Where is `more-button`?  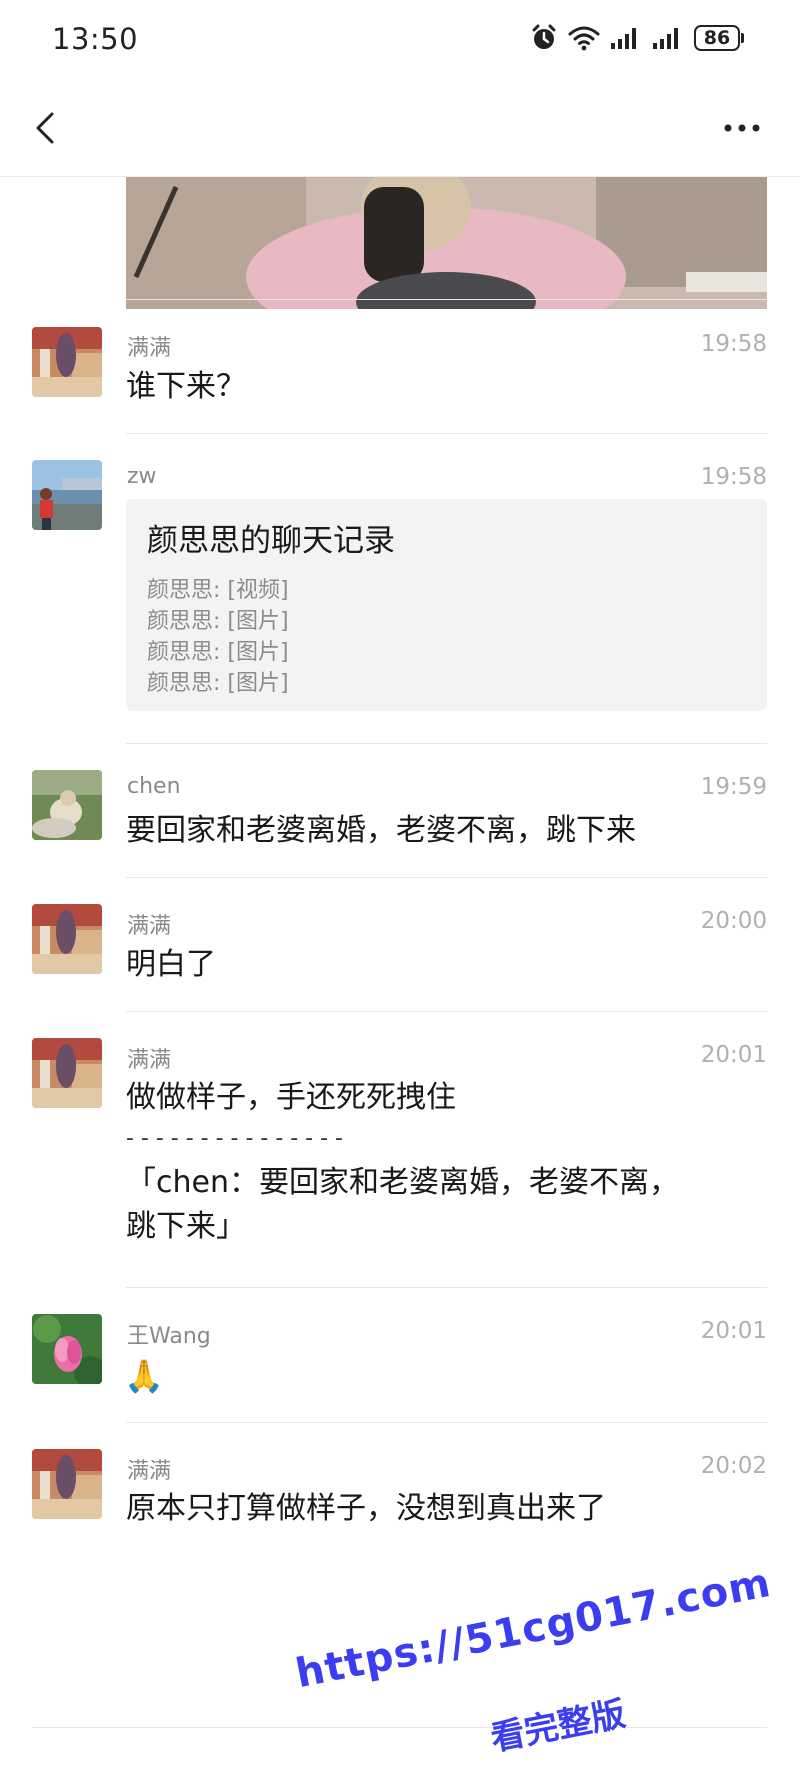
more-button is located at coordinates (742, 128).